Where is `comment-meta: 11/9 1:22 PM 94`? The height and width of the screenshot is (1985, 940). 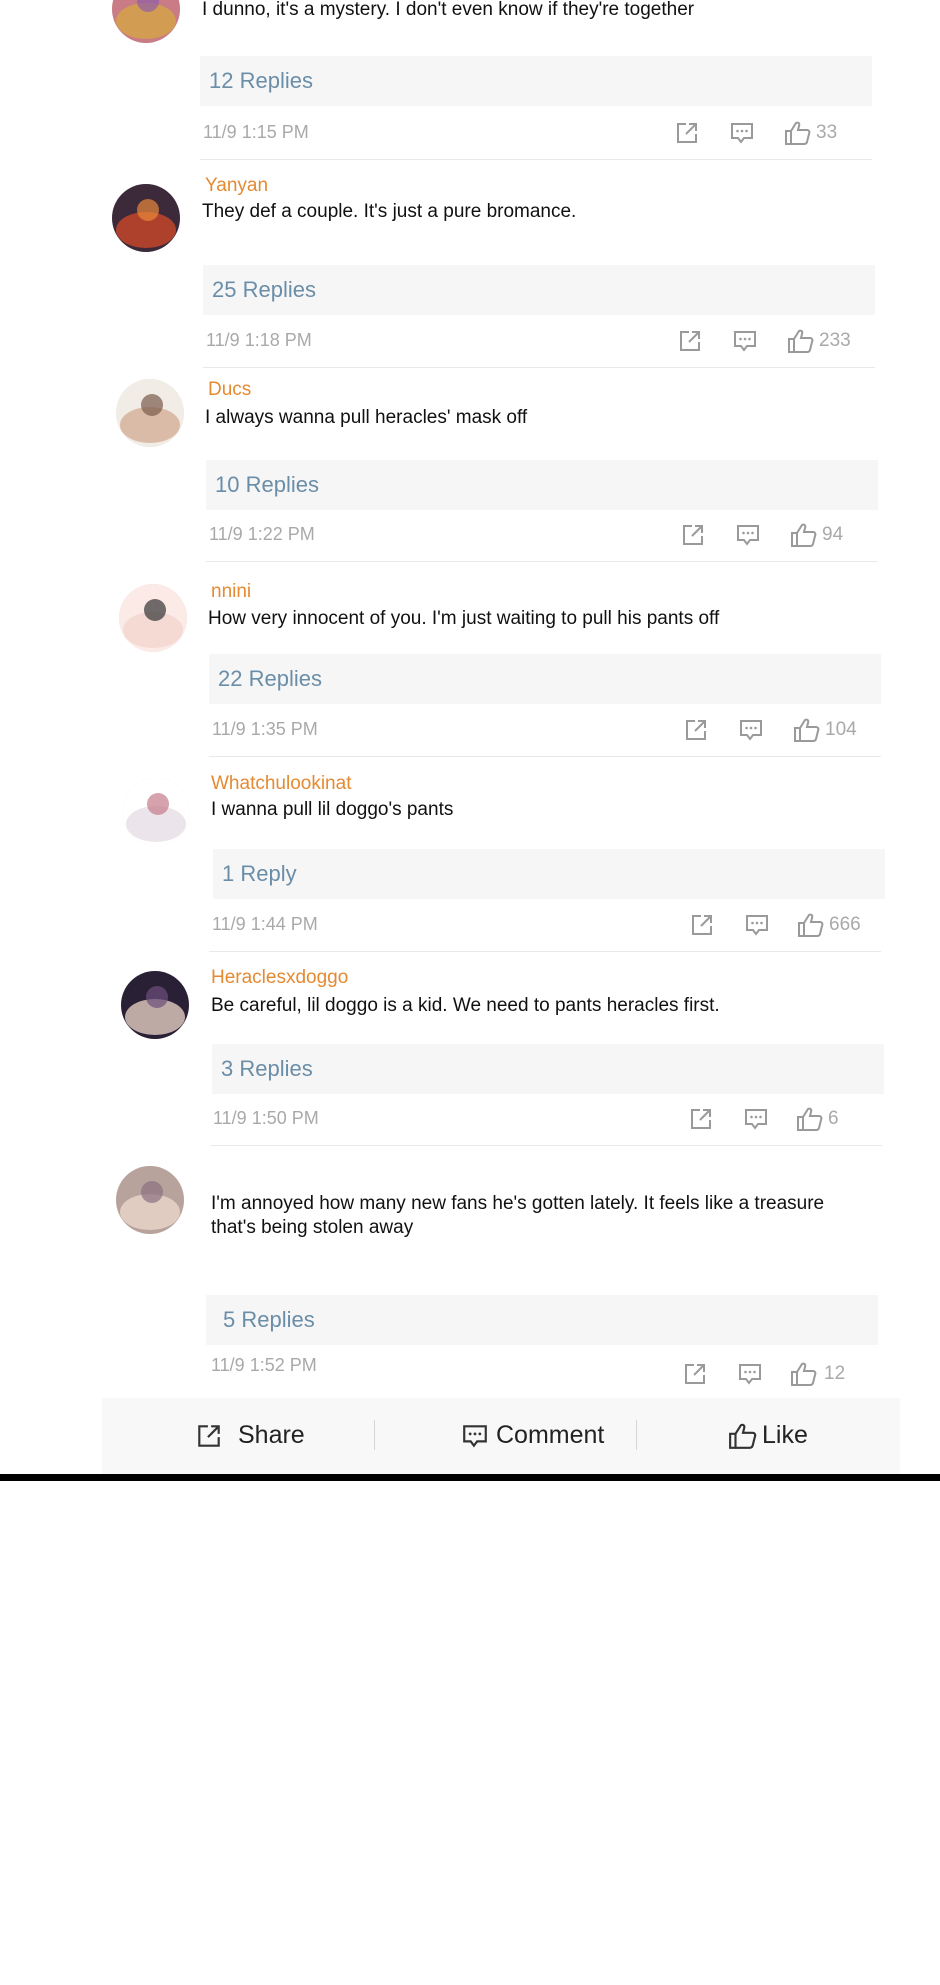 comment-meta: 11/9 1:22 PM 94 is located at coordinates (542, 536).